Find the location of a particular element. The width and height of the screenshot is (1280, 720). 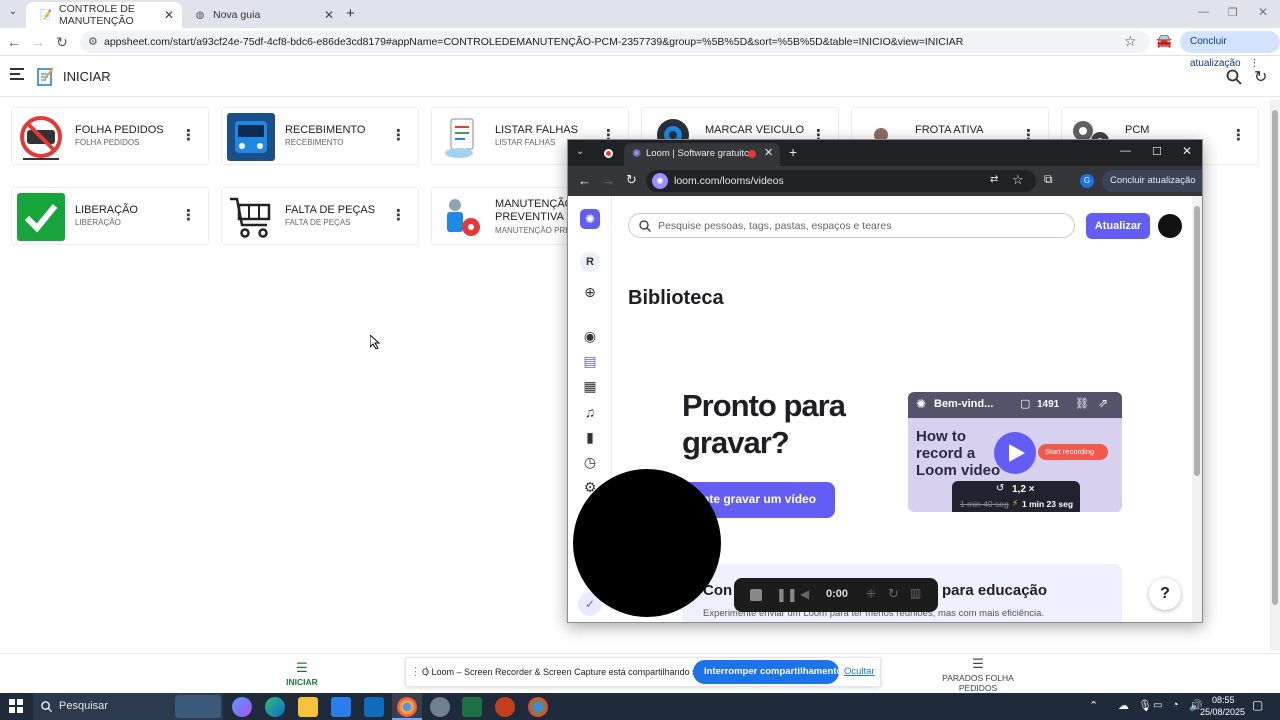

restart-icon: ↻ is located at coordinates (893, 594).